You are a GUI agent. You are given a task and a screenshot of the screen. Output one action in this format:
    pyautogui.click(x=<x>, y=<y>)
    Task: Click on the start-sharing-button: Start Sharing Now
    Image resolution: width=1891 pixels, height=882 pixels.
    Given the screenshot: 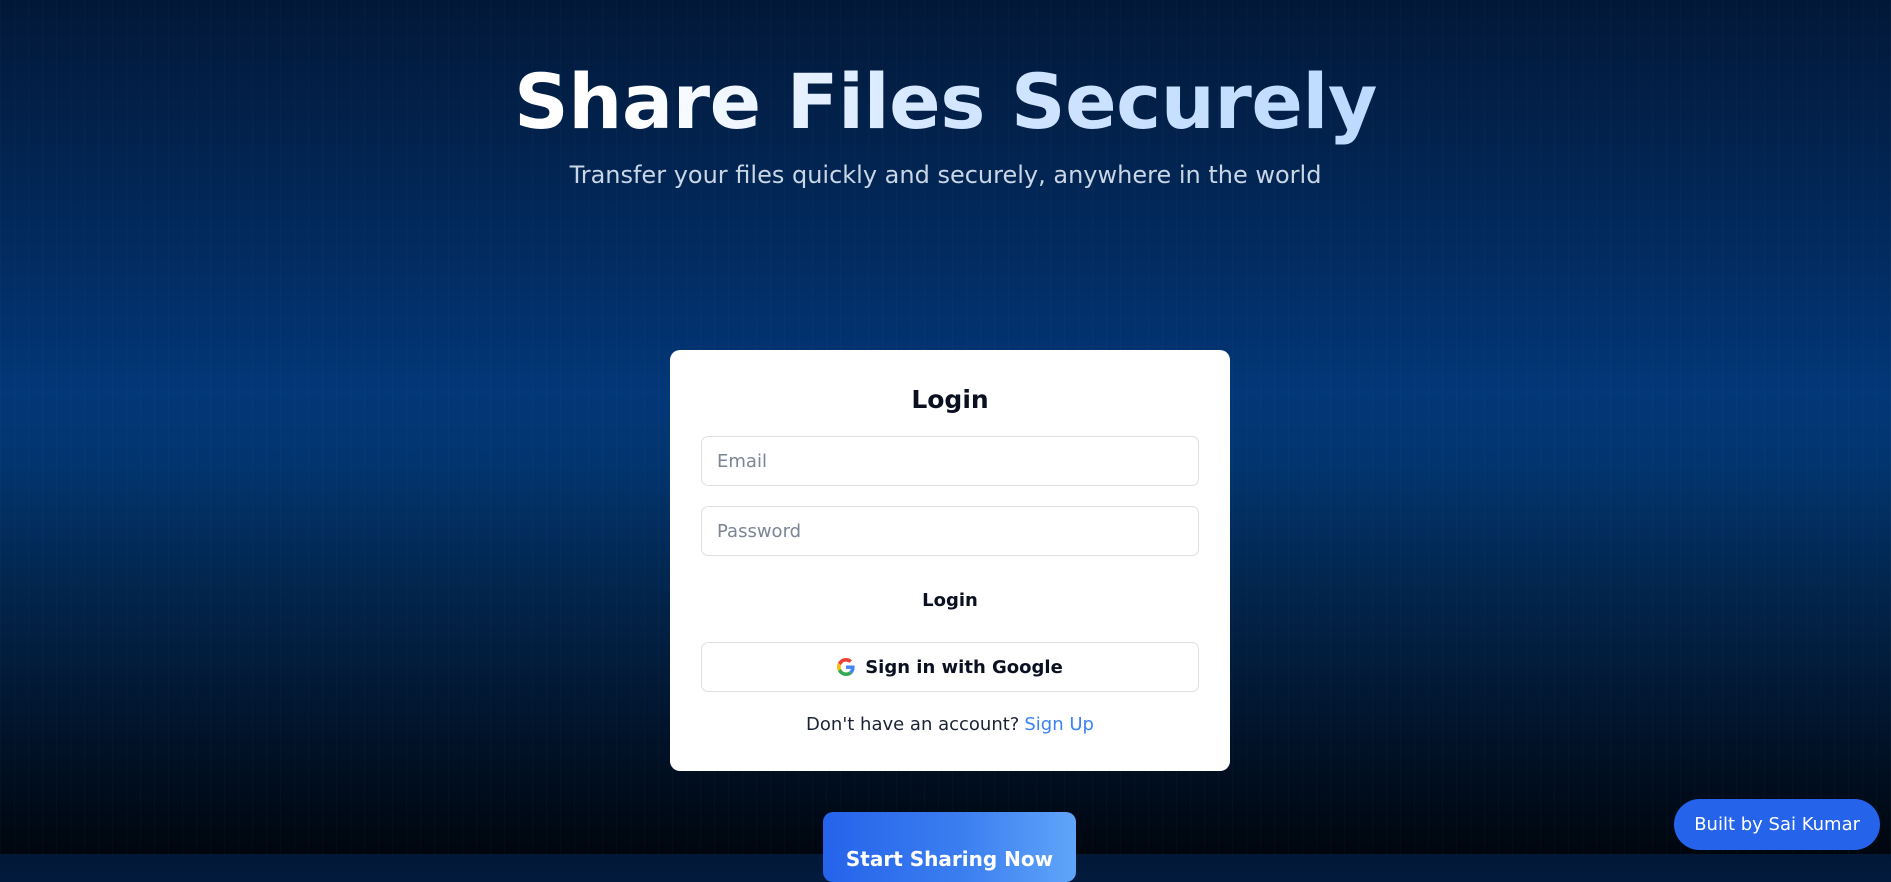 What is the action you would take?
    pyautogui.click(x=949, y=847)
    